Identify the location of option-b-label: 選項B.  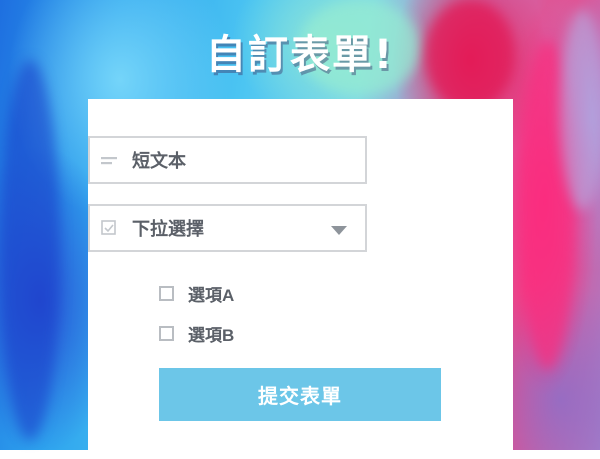
(211, 335).